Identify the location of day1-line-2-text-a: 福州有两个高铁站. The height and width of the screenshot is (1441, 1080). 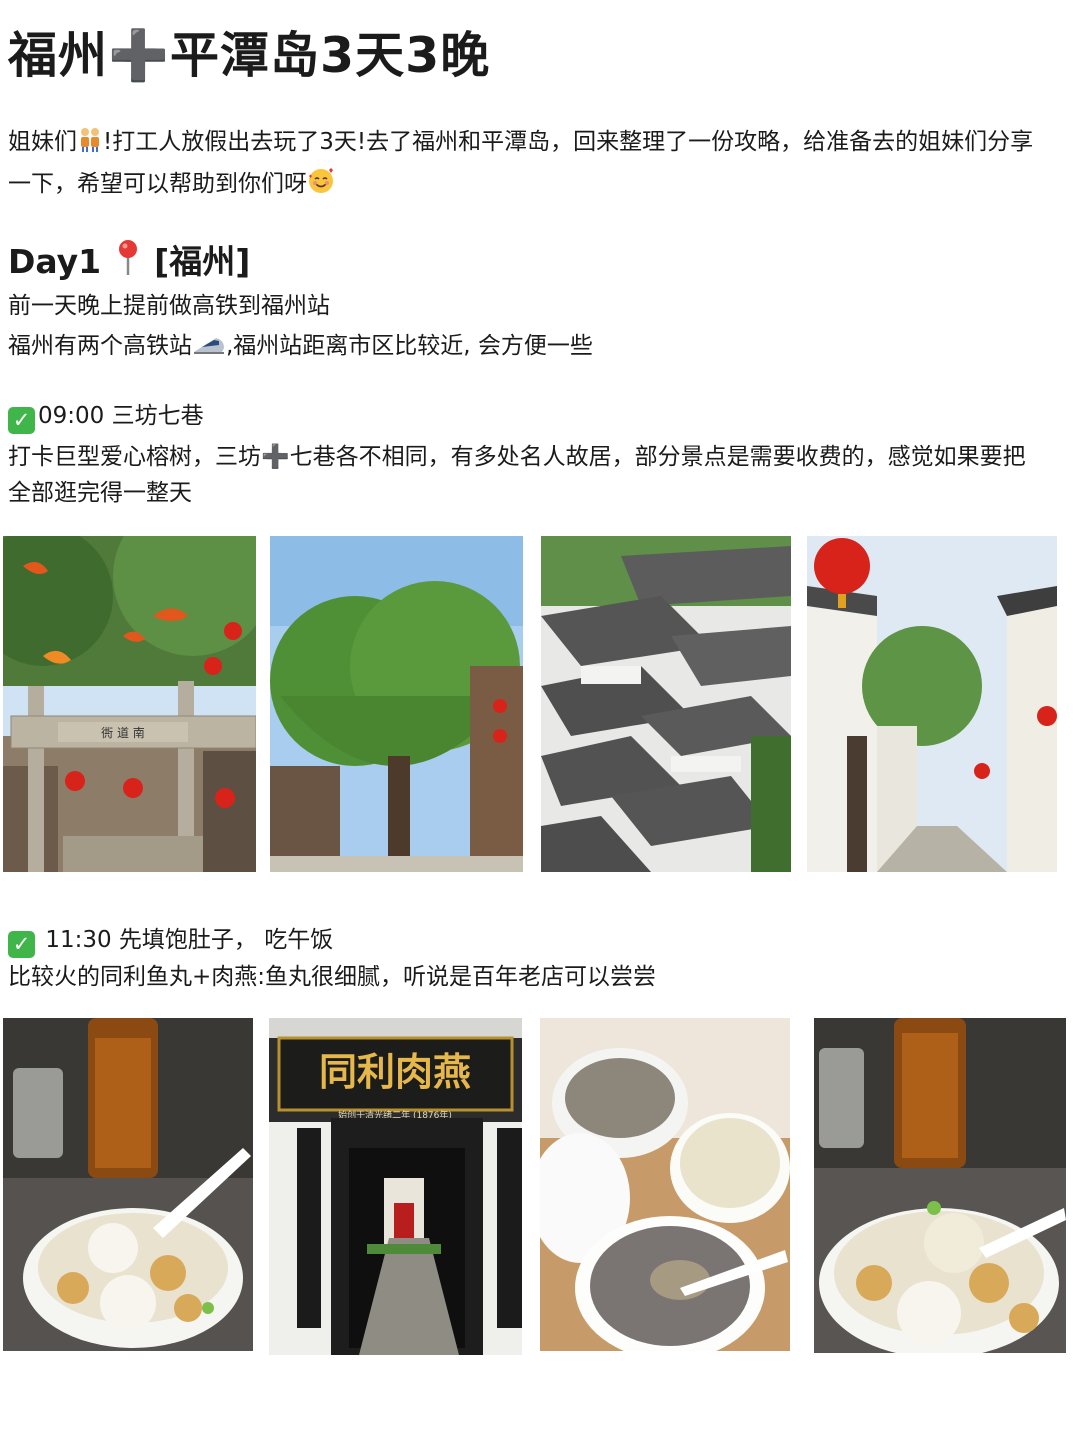
(100, 346).